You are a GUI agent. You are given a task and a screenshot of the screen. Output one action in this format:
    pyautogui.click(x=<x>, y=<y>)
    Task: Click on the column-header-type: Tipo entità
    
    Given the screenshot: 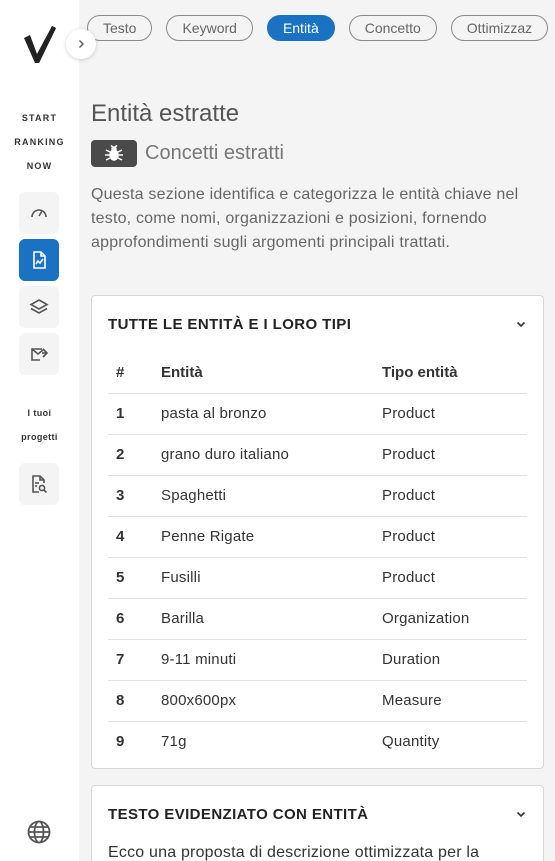 What is the action you would take?
    pyautogui.click(x=450, y=373)
    